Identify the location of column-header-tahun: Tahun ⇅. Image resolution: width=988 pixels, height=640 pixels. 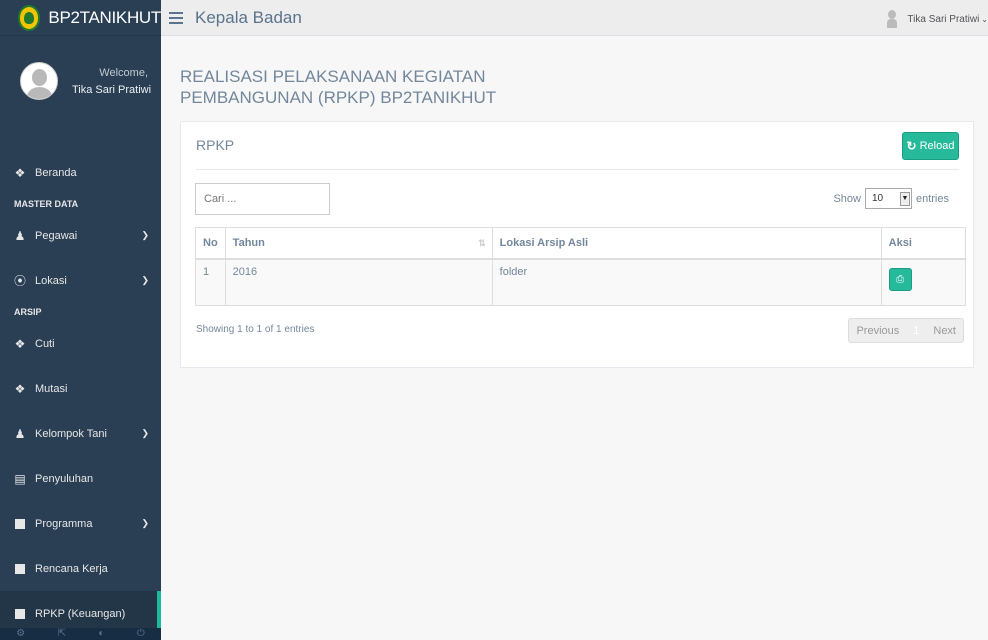
(358, 243).